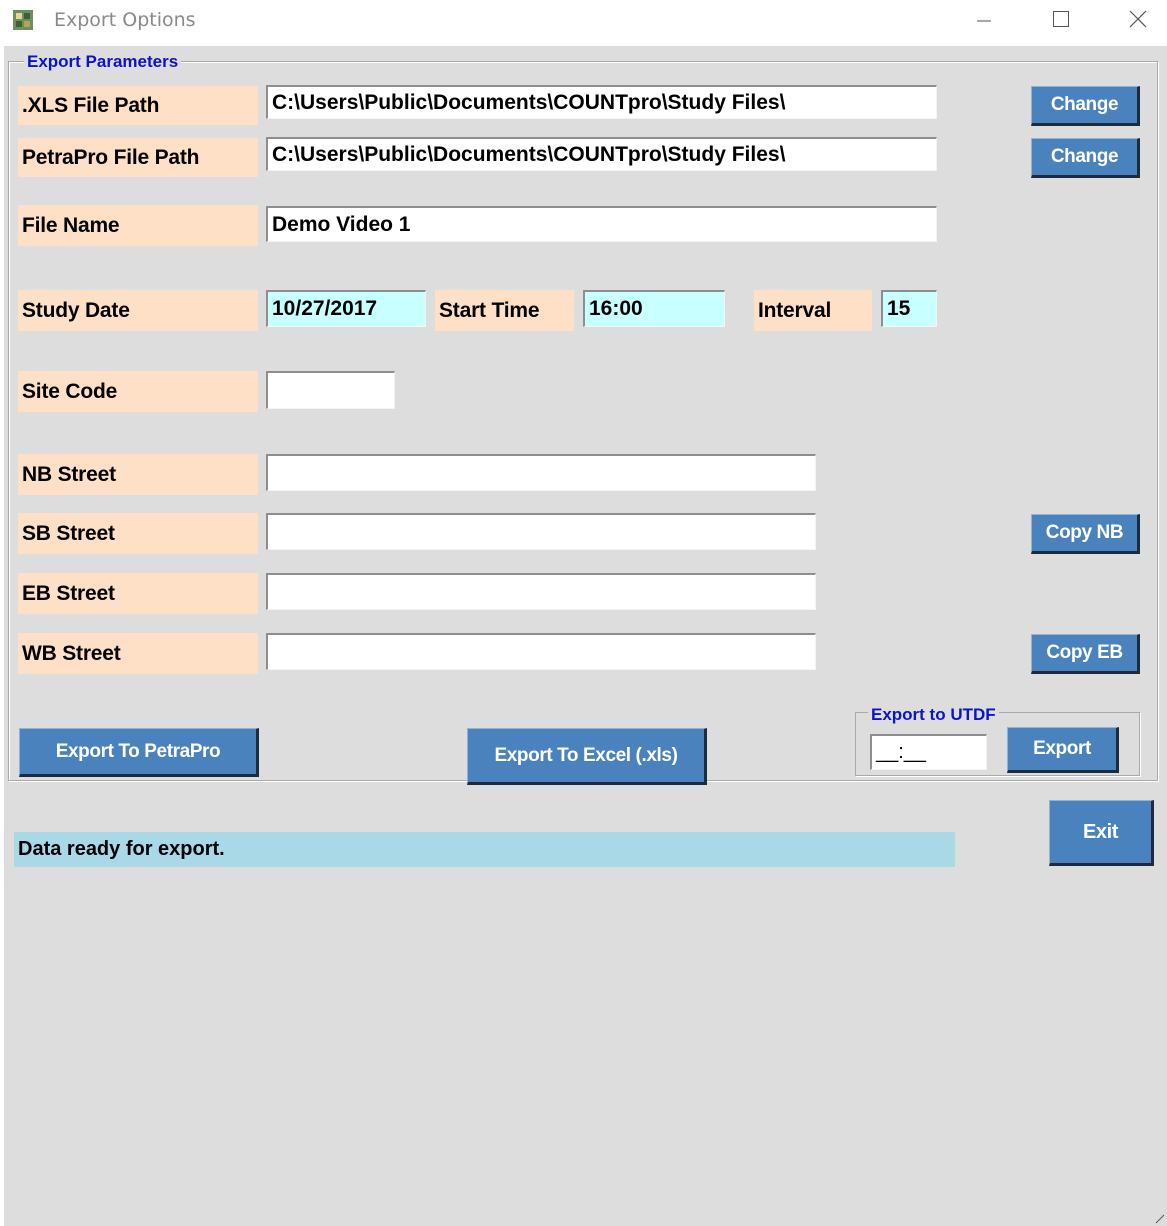  Describe the element at coordinates (138, 533) in the screenshot. I see `sb-street-label: SB Street` at that location.